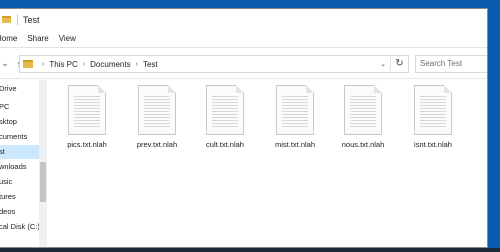 The width and height of the screenshot is (500, 252). Describe the element at coordinates (19, 167) in the screenshot. I see `sidebar-item-downloads: wnloads` at that location.